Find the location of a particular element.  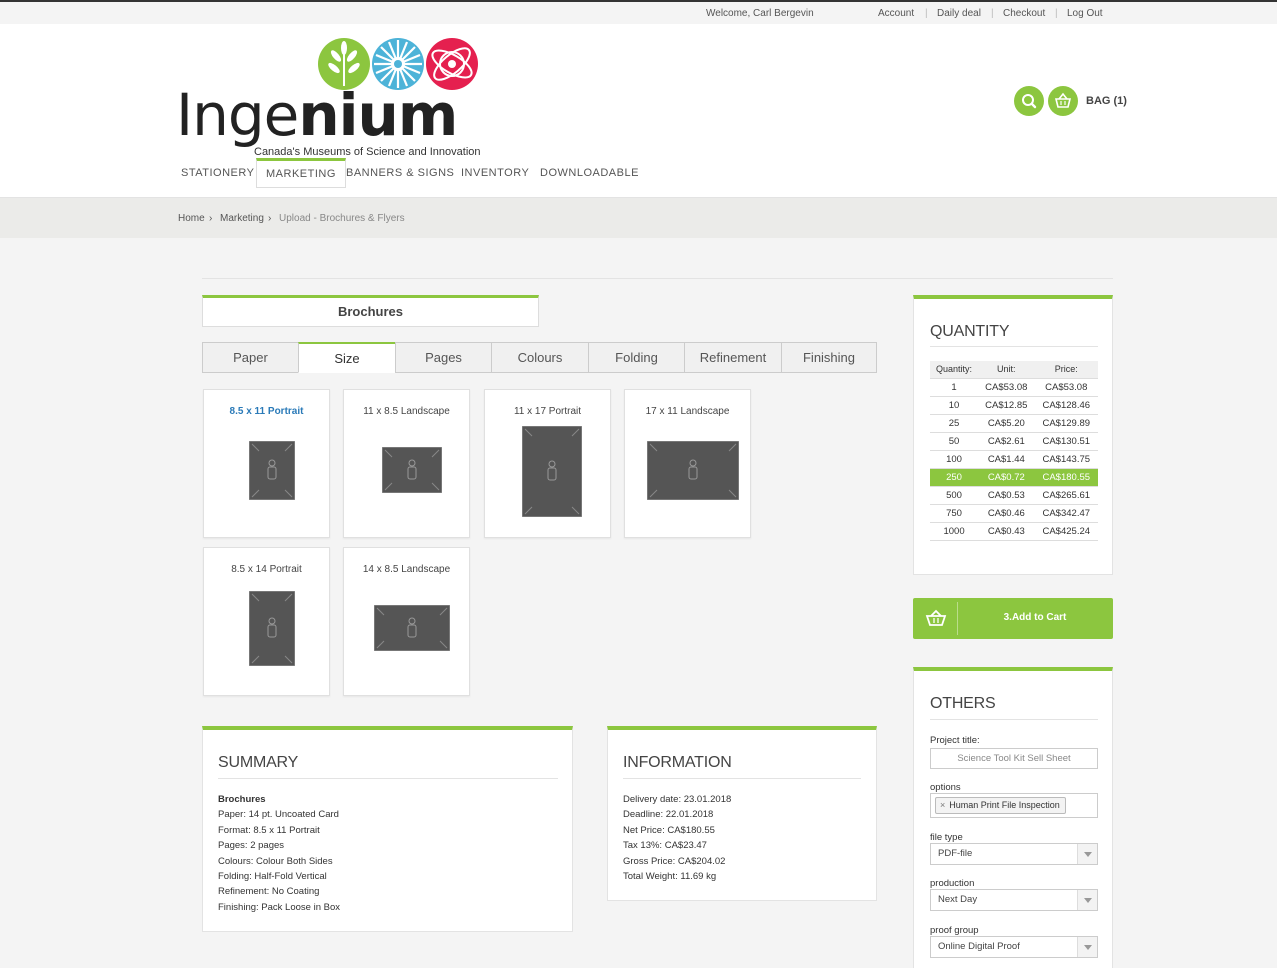

others-heading: OTHERS is located at coordinates (963, 703).